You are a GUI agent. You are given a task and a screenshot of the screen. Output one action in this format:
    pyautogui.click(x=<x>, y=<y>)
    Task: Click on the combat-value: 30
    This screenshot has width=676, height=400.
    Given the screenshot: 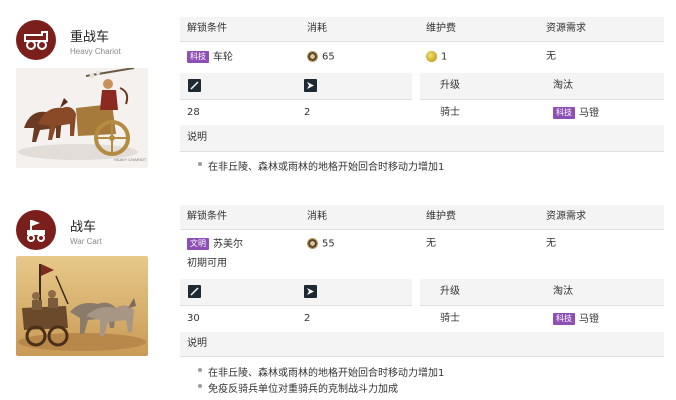 What is the action you would take?
    pyautogui.click(x=193, y=318)
    